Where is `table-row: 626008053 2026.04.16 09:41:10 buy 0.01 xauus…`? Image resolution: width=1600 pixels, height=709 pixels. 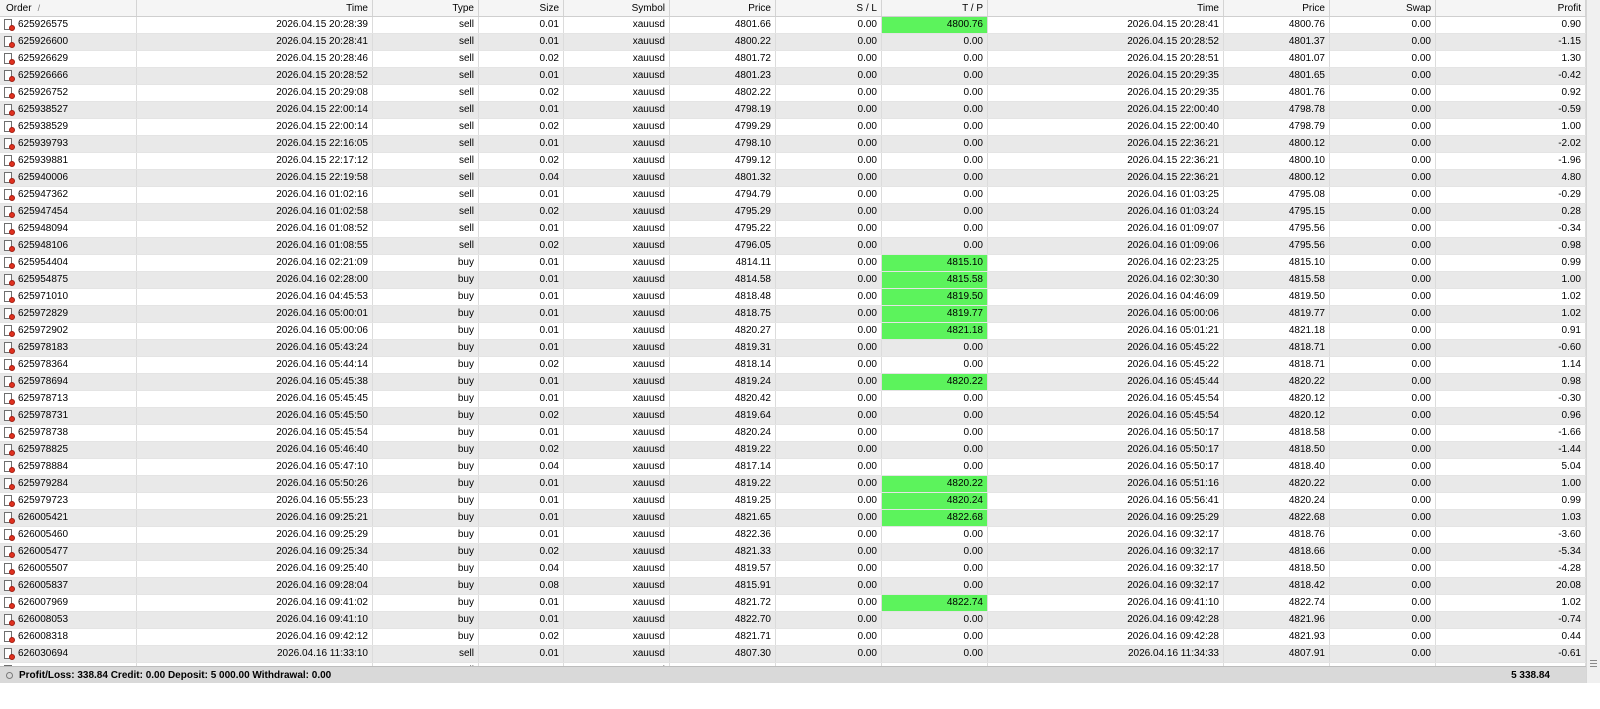
table-row: 626008053 2026.04.16 09:41:10 buy 0.01 xauus… is located at coordinates (793, 620).